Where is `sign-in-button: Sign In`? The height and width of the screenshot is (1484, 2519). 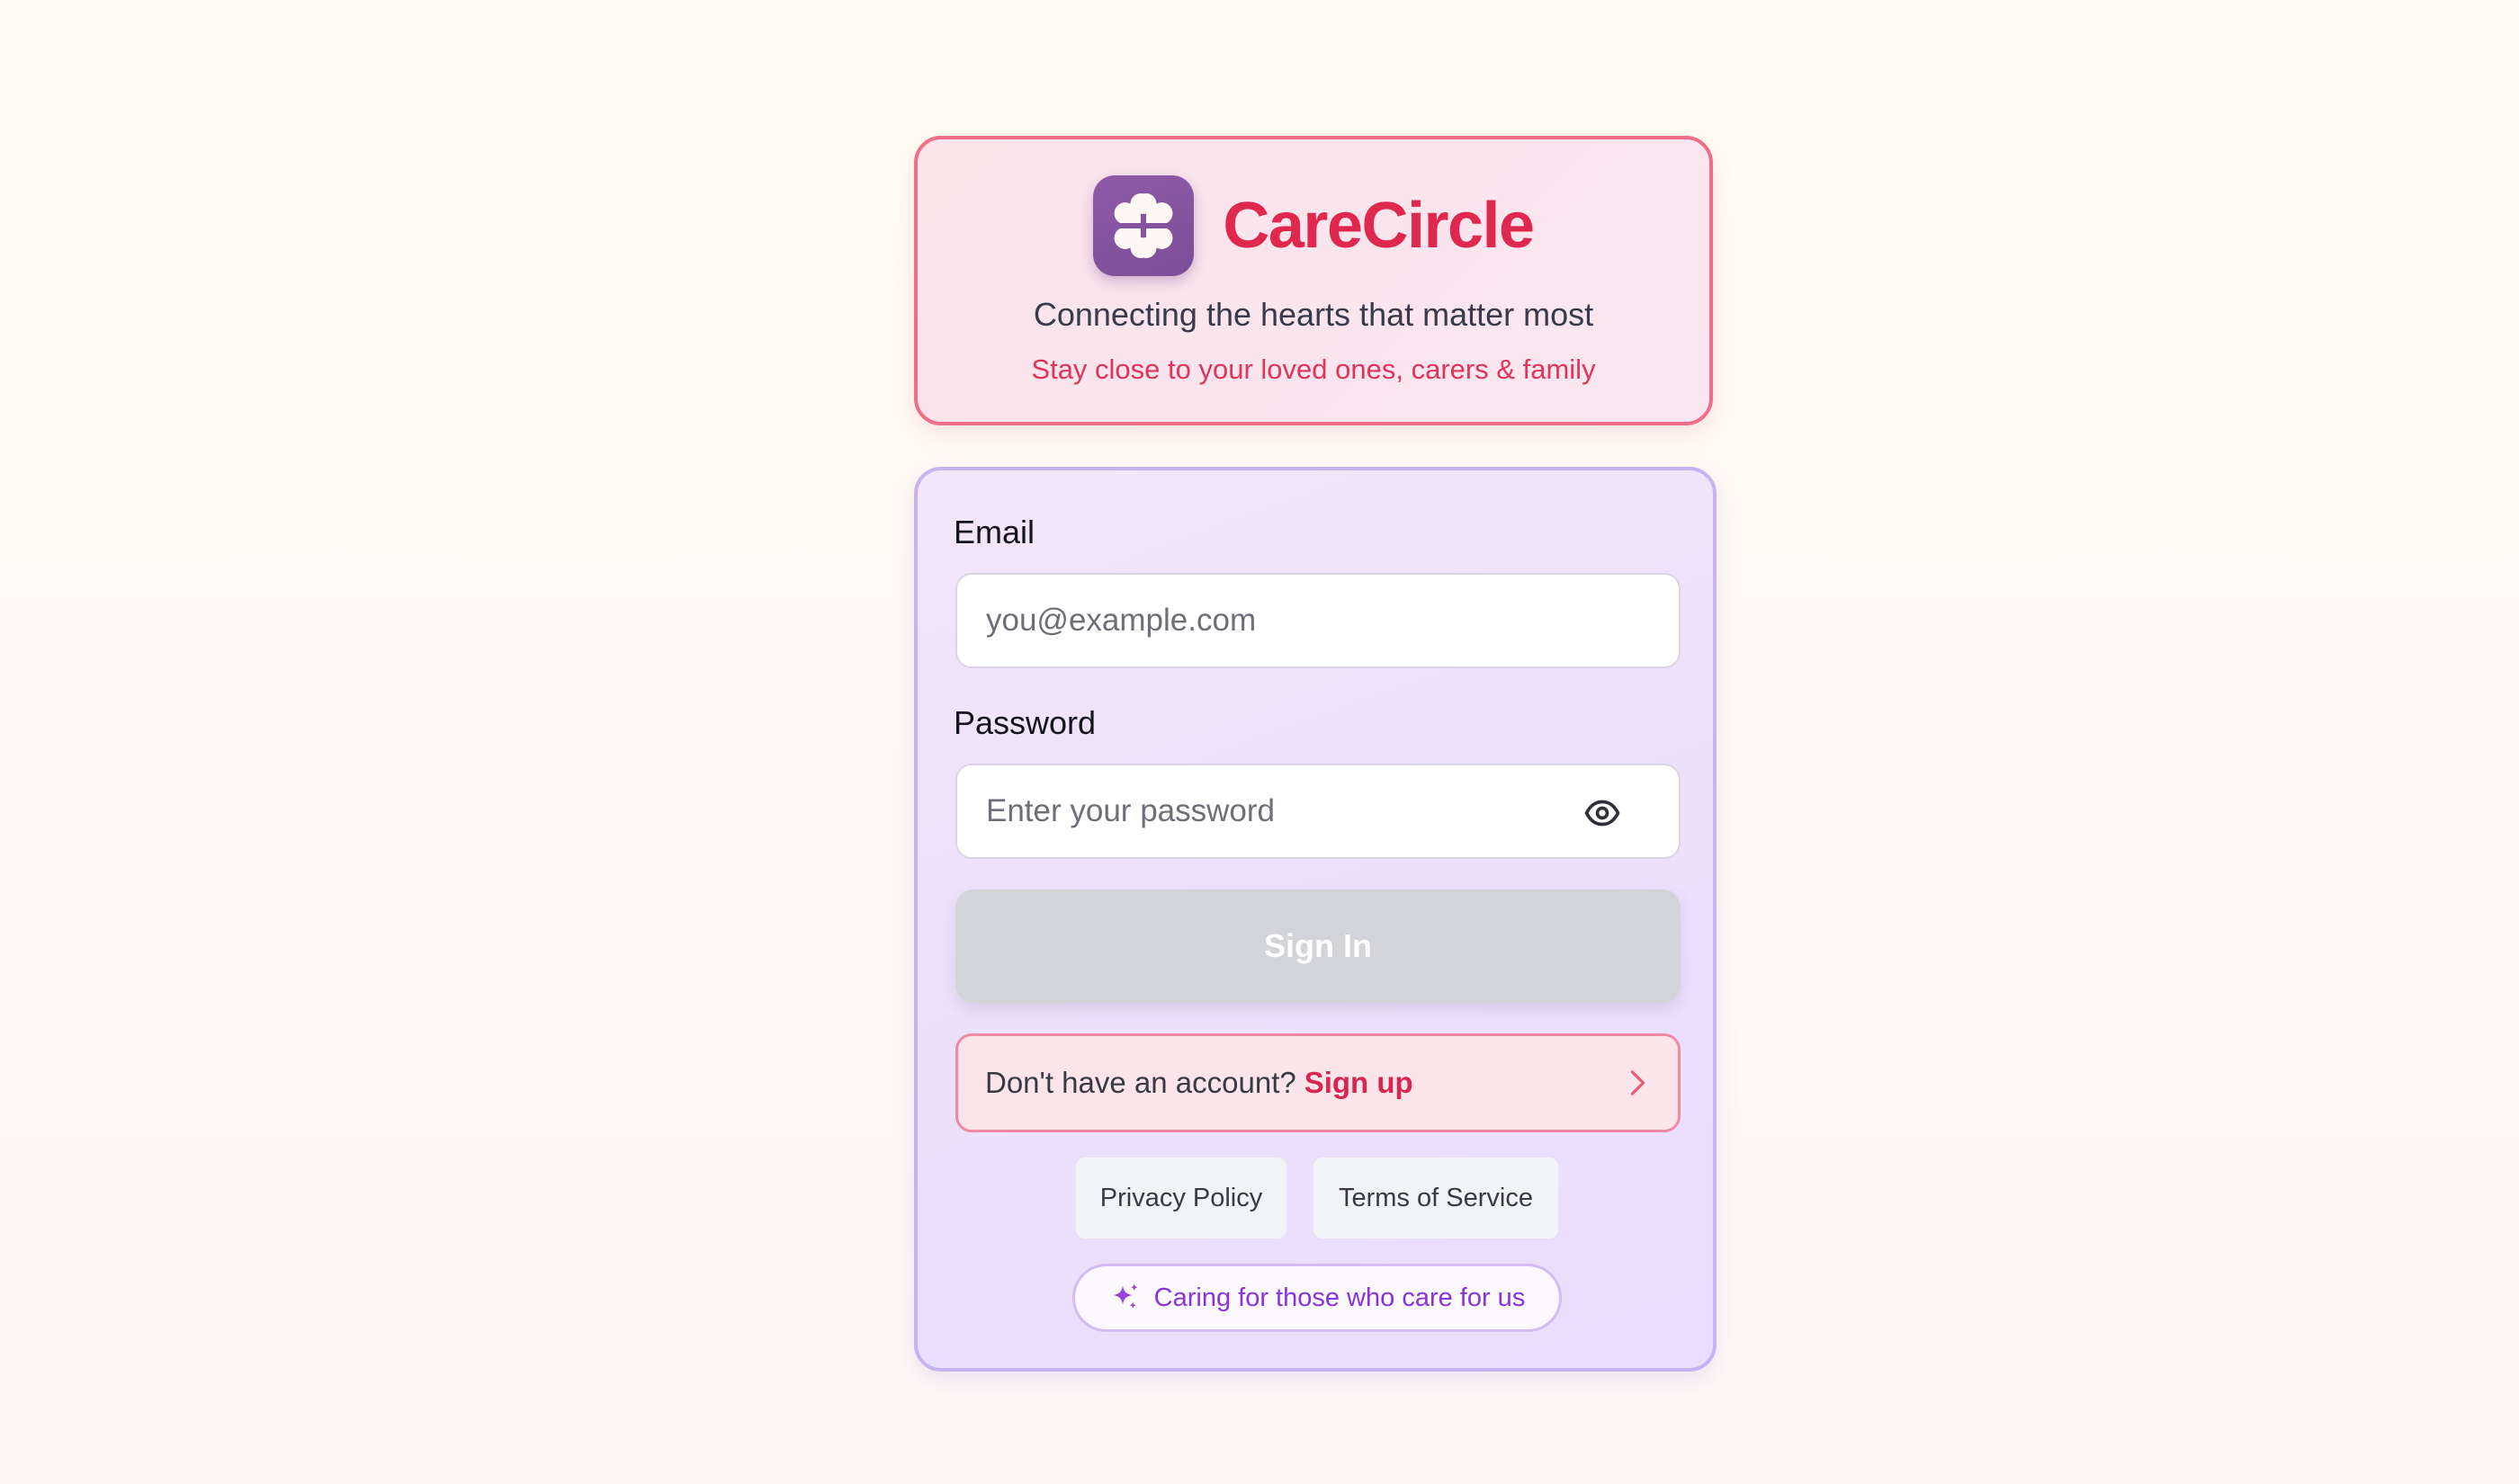
sign-in-button: Sign In is located at coordinates (1318, 946).